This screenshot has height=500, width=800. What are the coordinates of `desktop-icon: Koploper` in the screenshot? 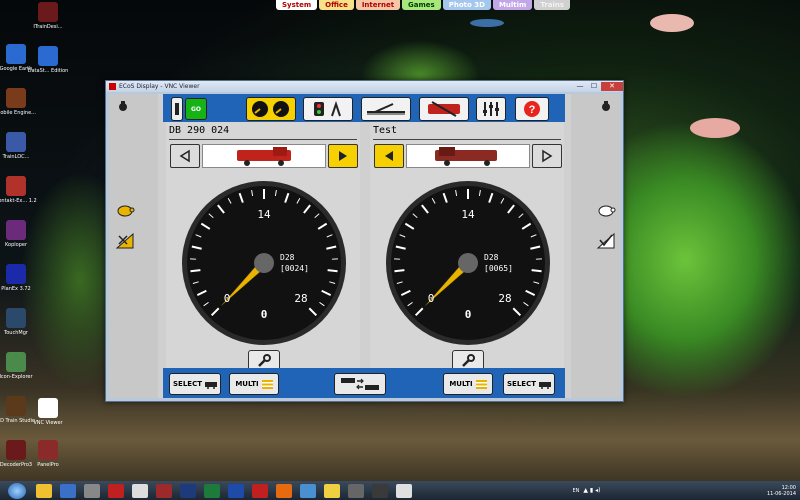 It's located at (20, 234).